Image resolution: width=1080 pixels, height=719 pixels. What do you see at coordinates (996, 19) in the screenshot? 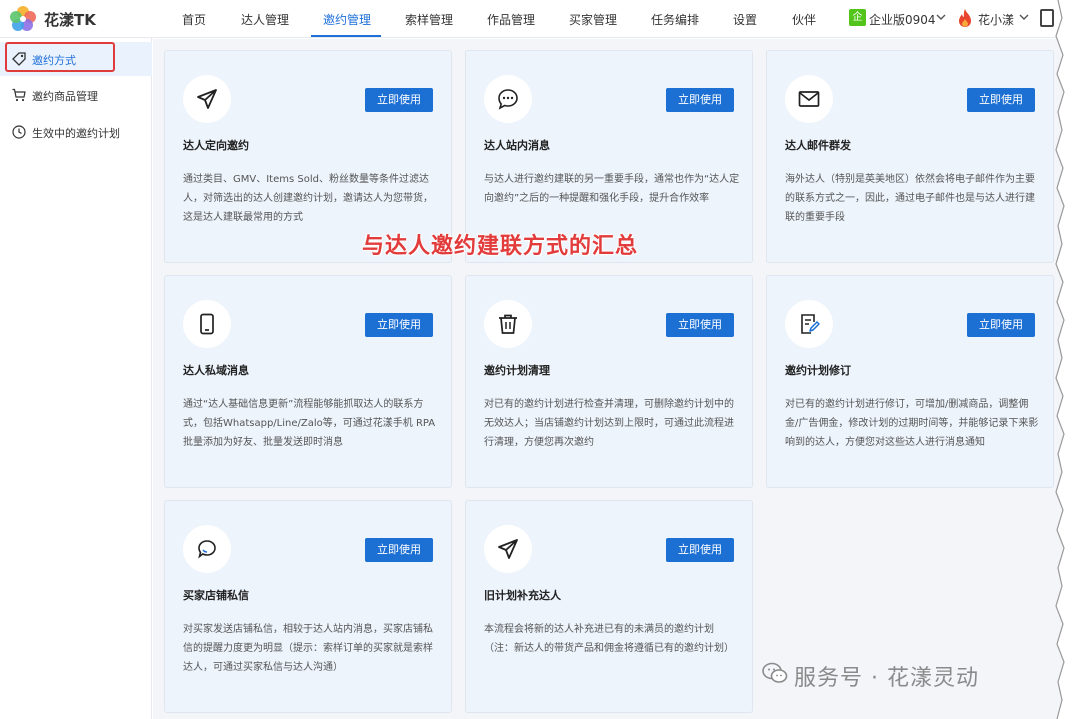
I see `user-menu: 花小漾` at bounding box center [996, 19].